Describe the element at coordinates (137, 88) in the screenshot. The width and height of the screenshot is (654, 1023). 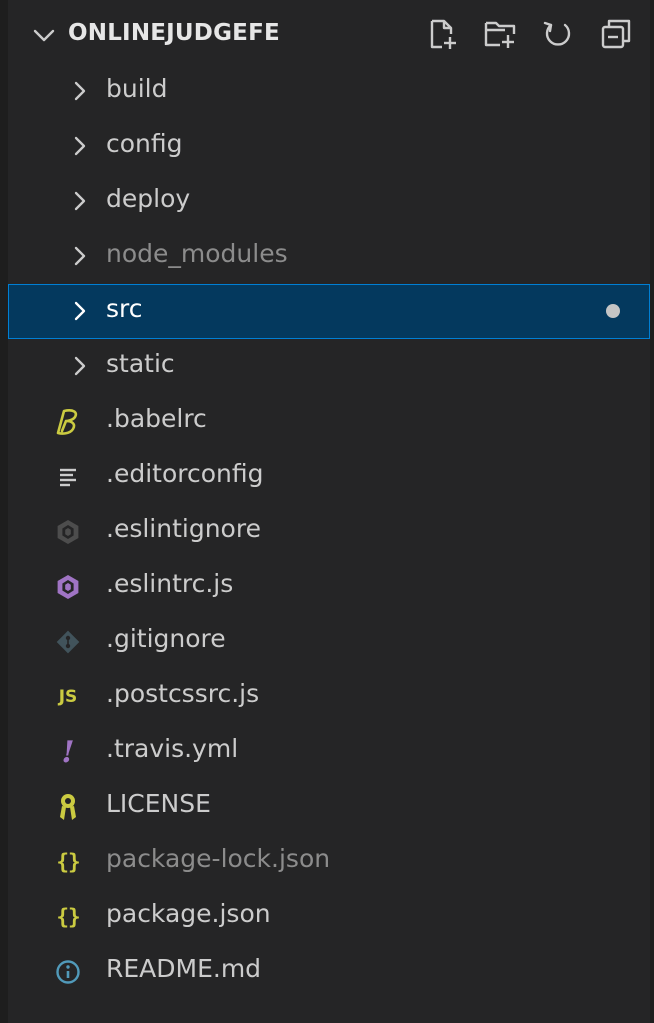
I see `folder-label: build` at that location.